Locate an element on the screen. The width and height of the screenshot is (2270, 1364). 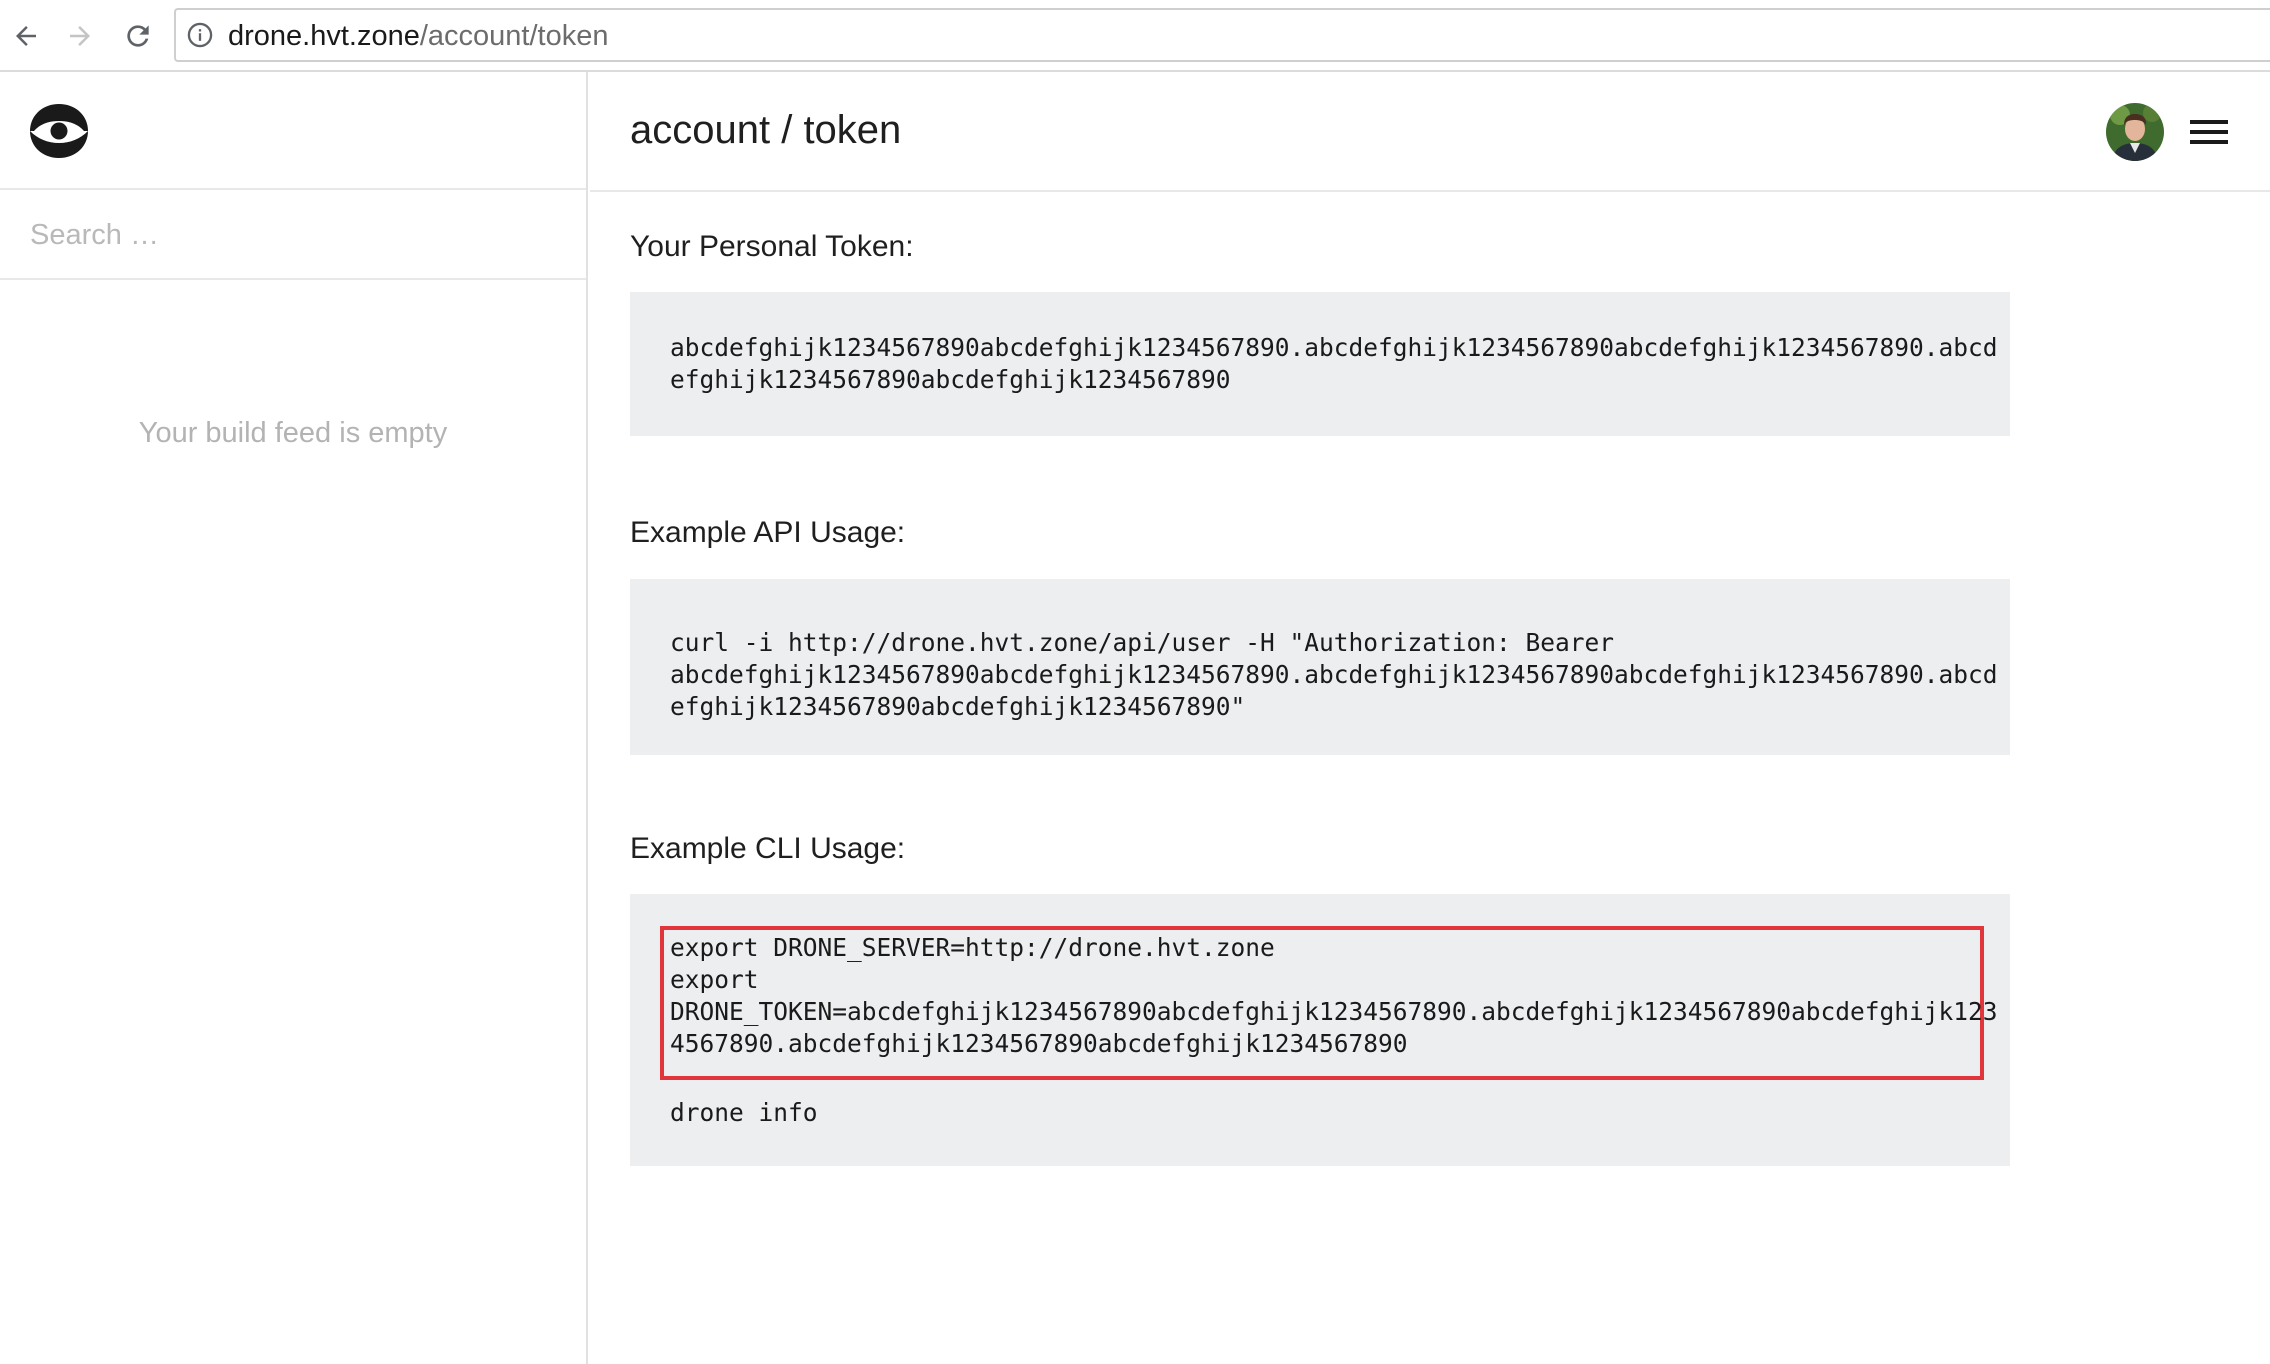
forward-arrow-icon is located at coordinates (80, 36).